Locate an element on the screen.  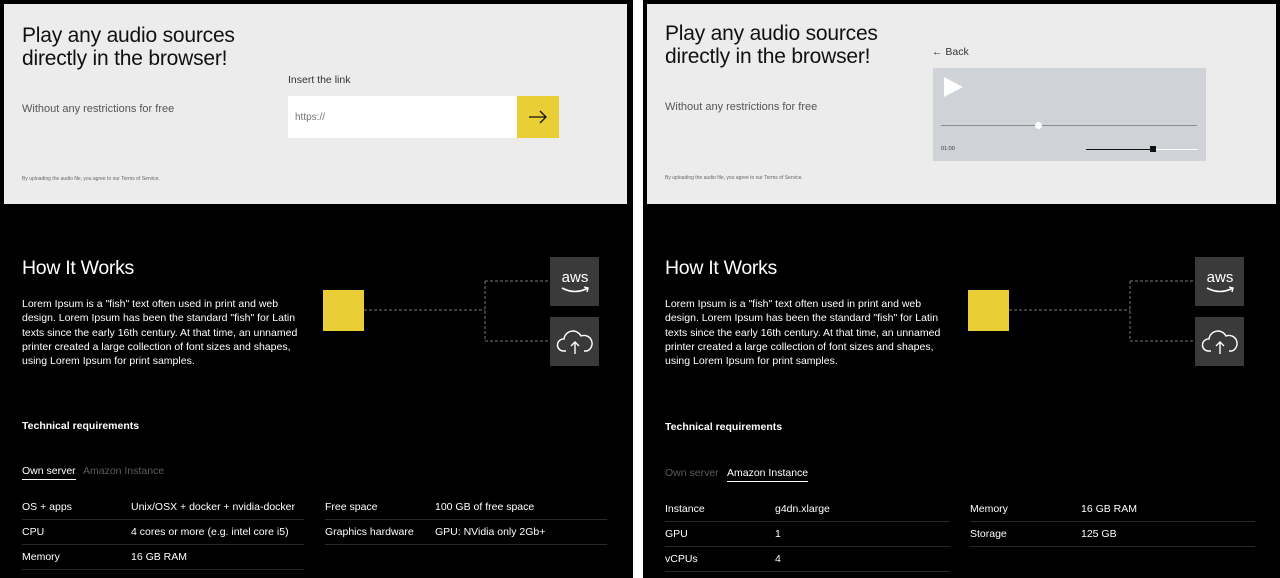
arrow-right-icon is located at coordinates (538, 117).